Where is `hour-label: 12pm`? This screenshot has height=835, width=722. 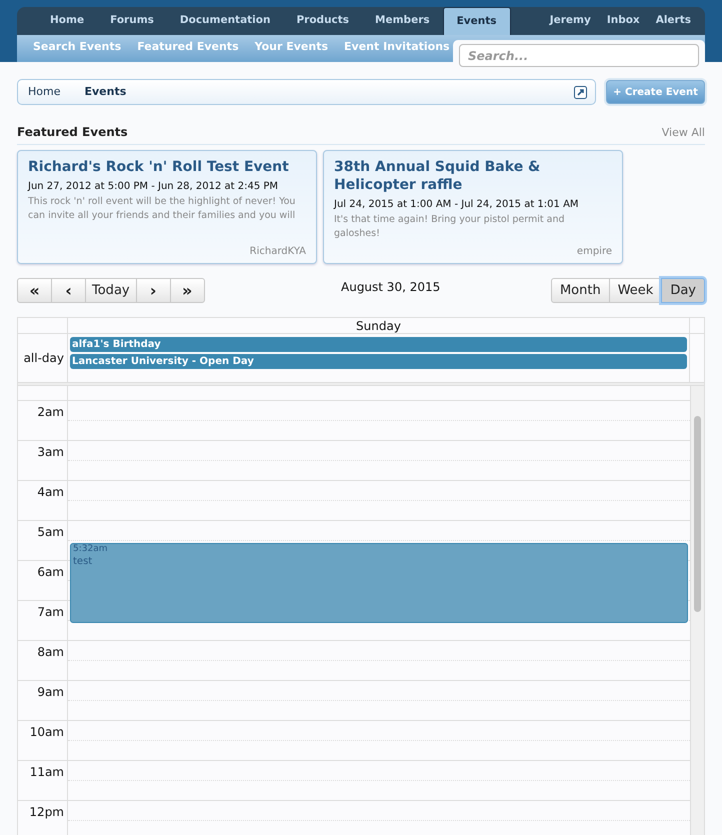 hour-label: 12pm is located at coordinates (46, 812).